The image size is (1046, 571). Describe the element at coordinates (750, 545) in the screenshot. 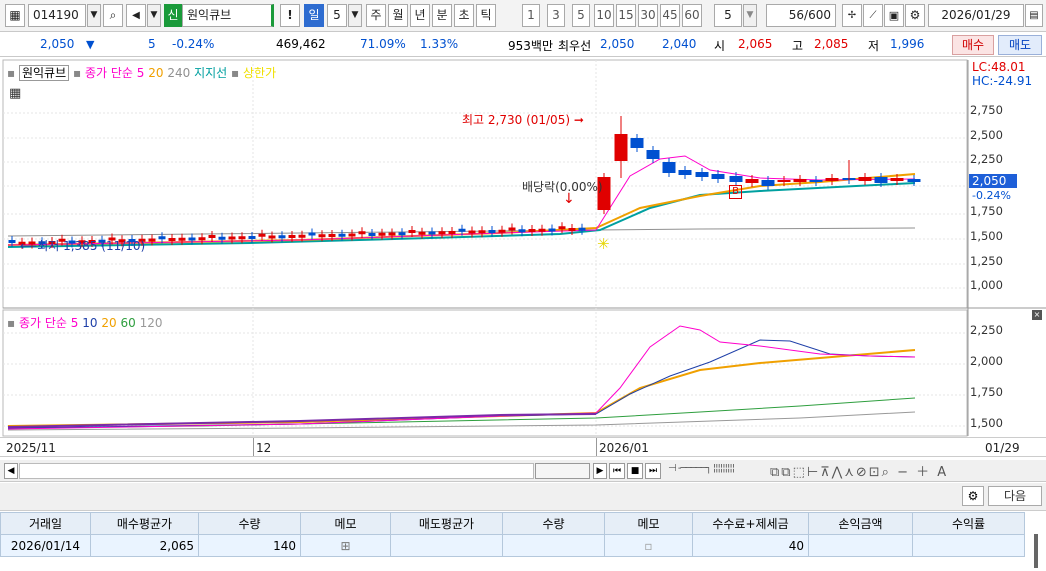

I see `cell-fee: 40` at that location.